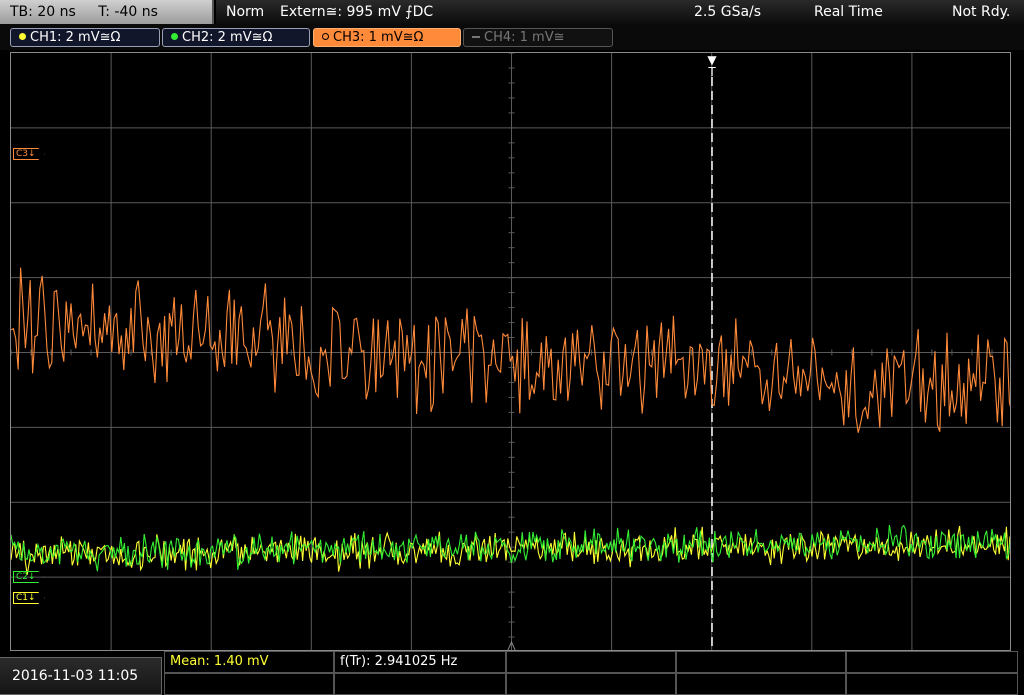  I want to click on ch4-indicator-icon, so click(476, 37).